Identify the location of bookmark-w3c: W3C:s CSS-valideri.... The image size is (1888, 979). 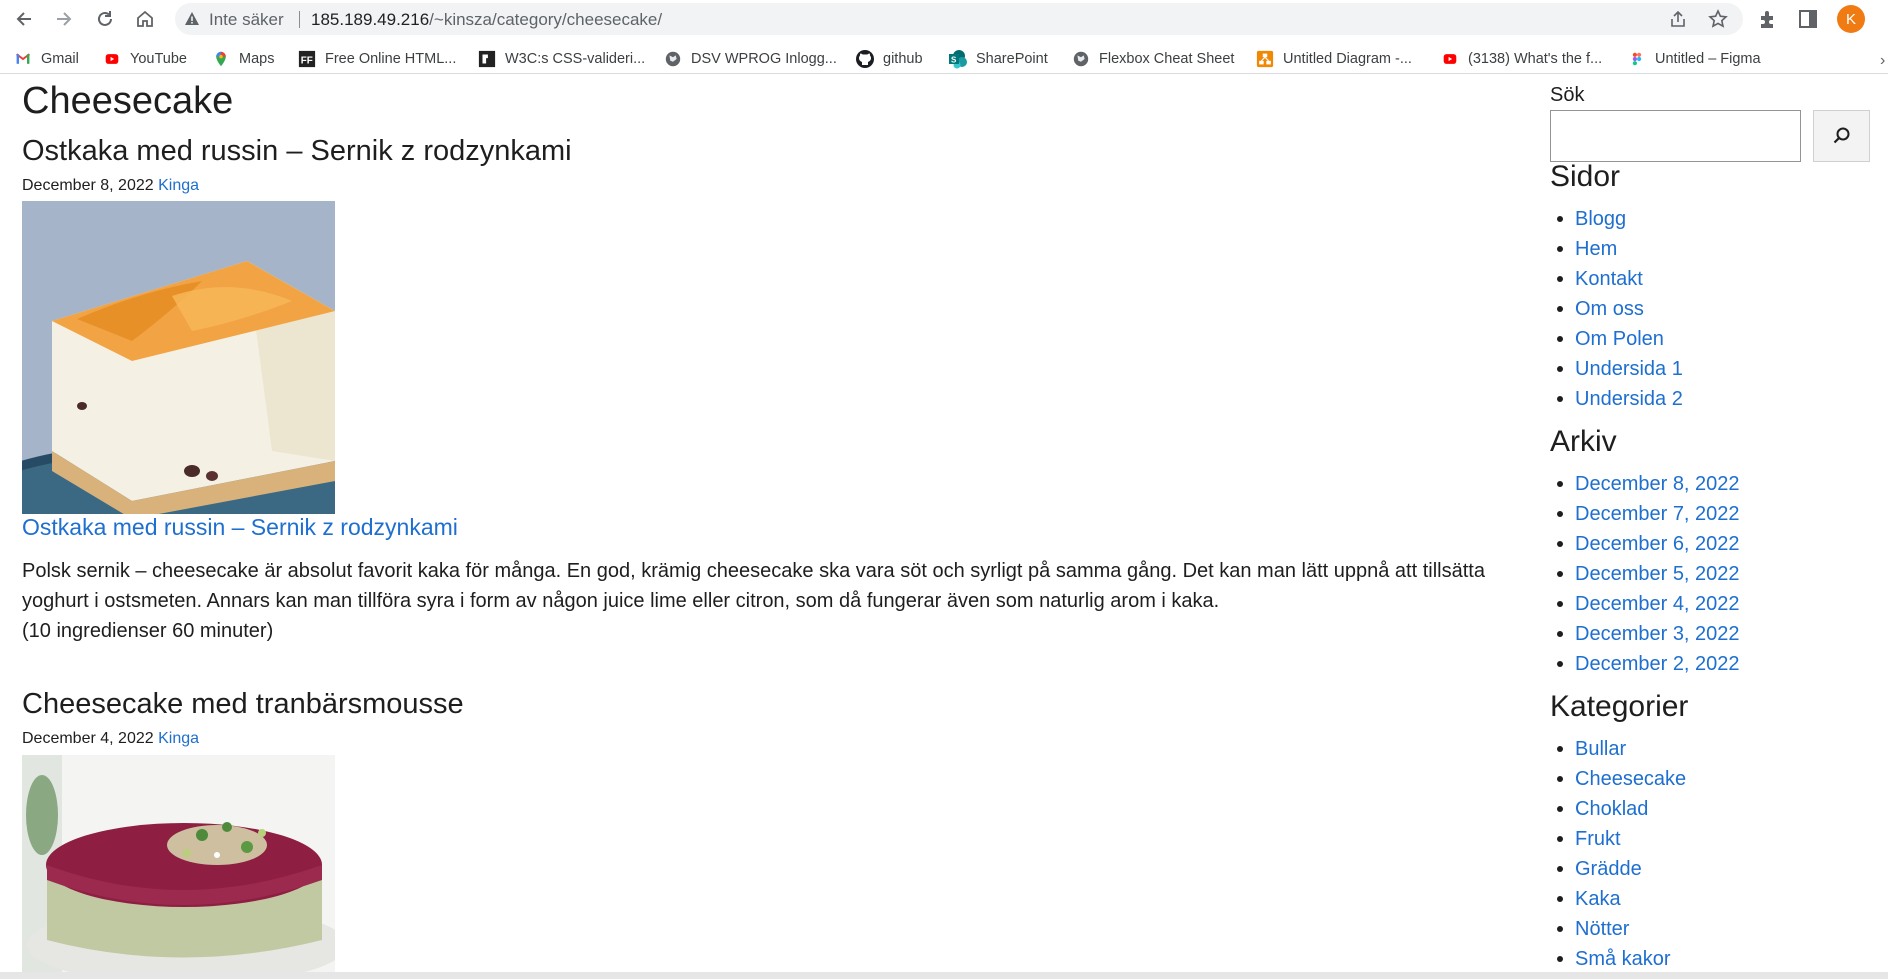
(561, 59).